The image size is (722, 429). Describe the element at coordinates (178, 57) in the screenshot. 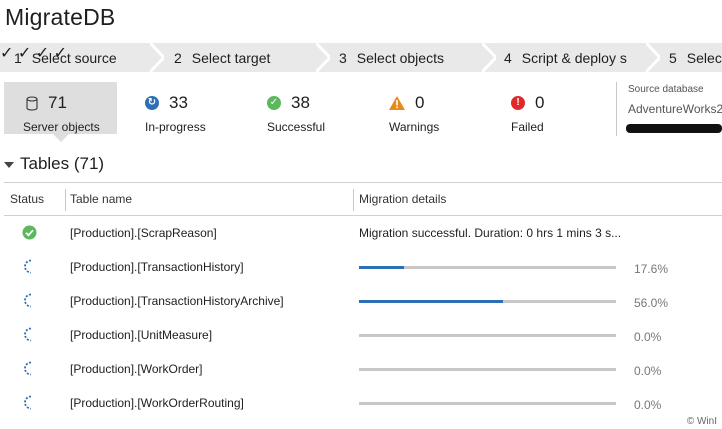

I see `step-number: 2` at that location.